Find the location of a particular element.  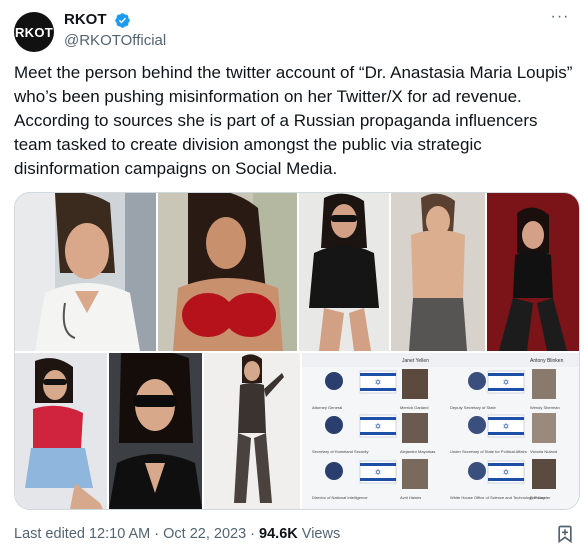

photo-bodystocking is located at coordinates (252, 431).